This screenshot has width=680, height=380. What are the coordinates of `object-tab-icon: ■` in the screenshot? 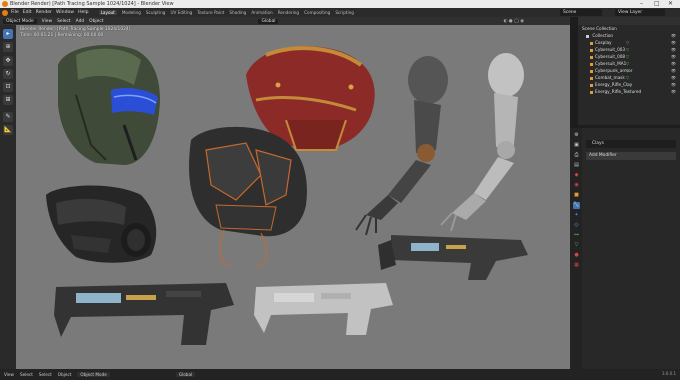 It's located at (576, 195).